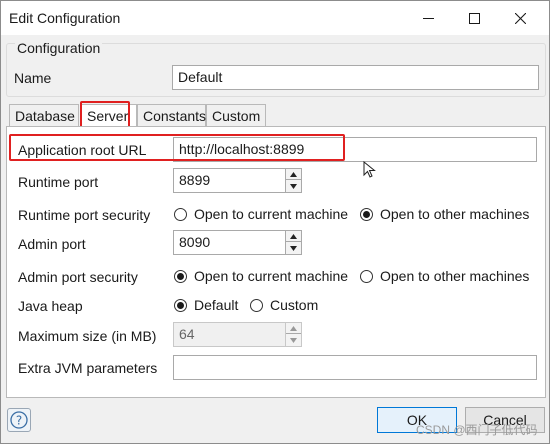  What do you see at coordinates (58, 182) in the screenshot?
I see `runtime-port-label: Runtime port` at bounding box center [58, 182].